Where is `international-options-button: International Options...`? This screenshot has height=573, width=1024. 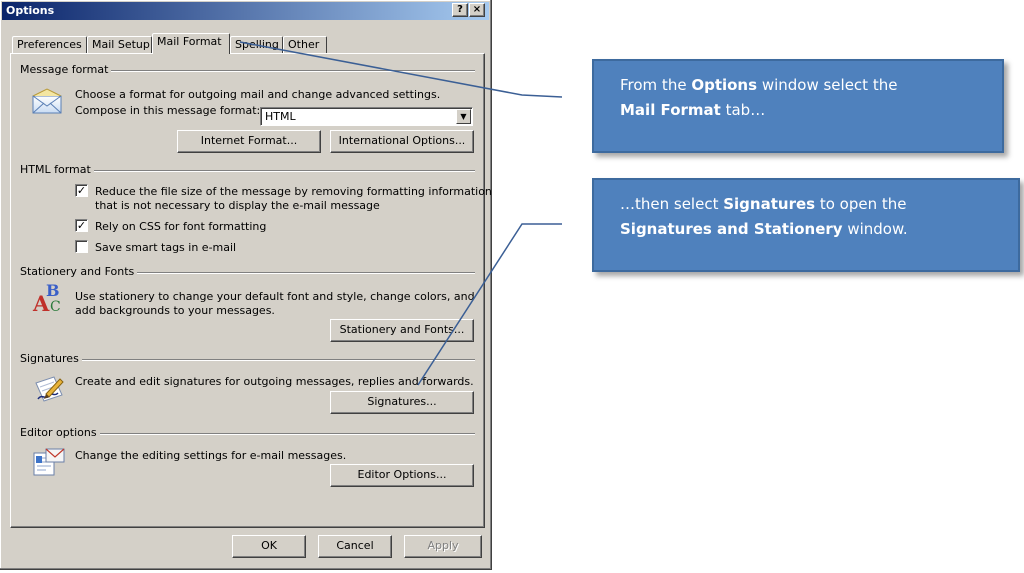
international-options-button: International Options... is located at coordinates (402, 141).